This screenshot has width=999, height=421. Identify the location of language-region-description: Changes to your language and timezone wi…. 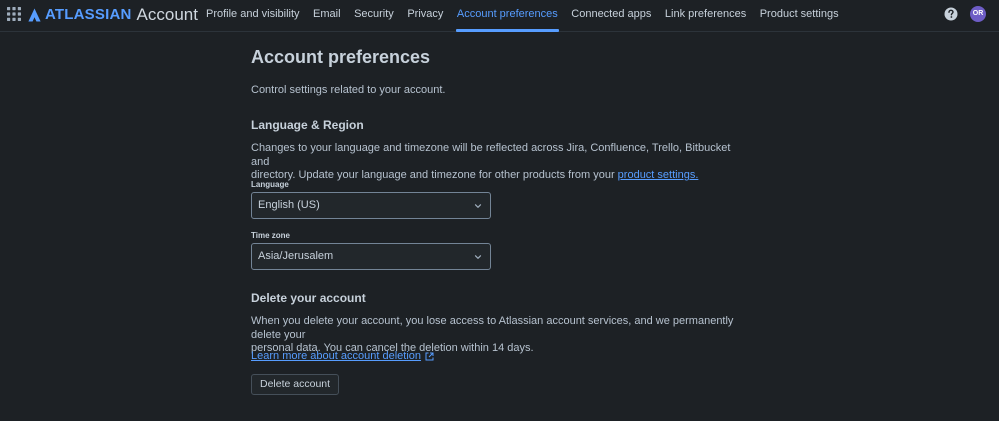
(501, 162).